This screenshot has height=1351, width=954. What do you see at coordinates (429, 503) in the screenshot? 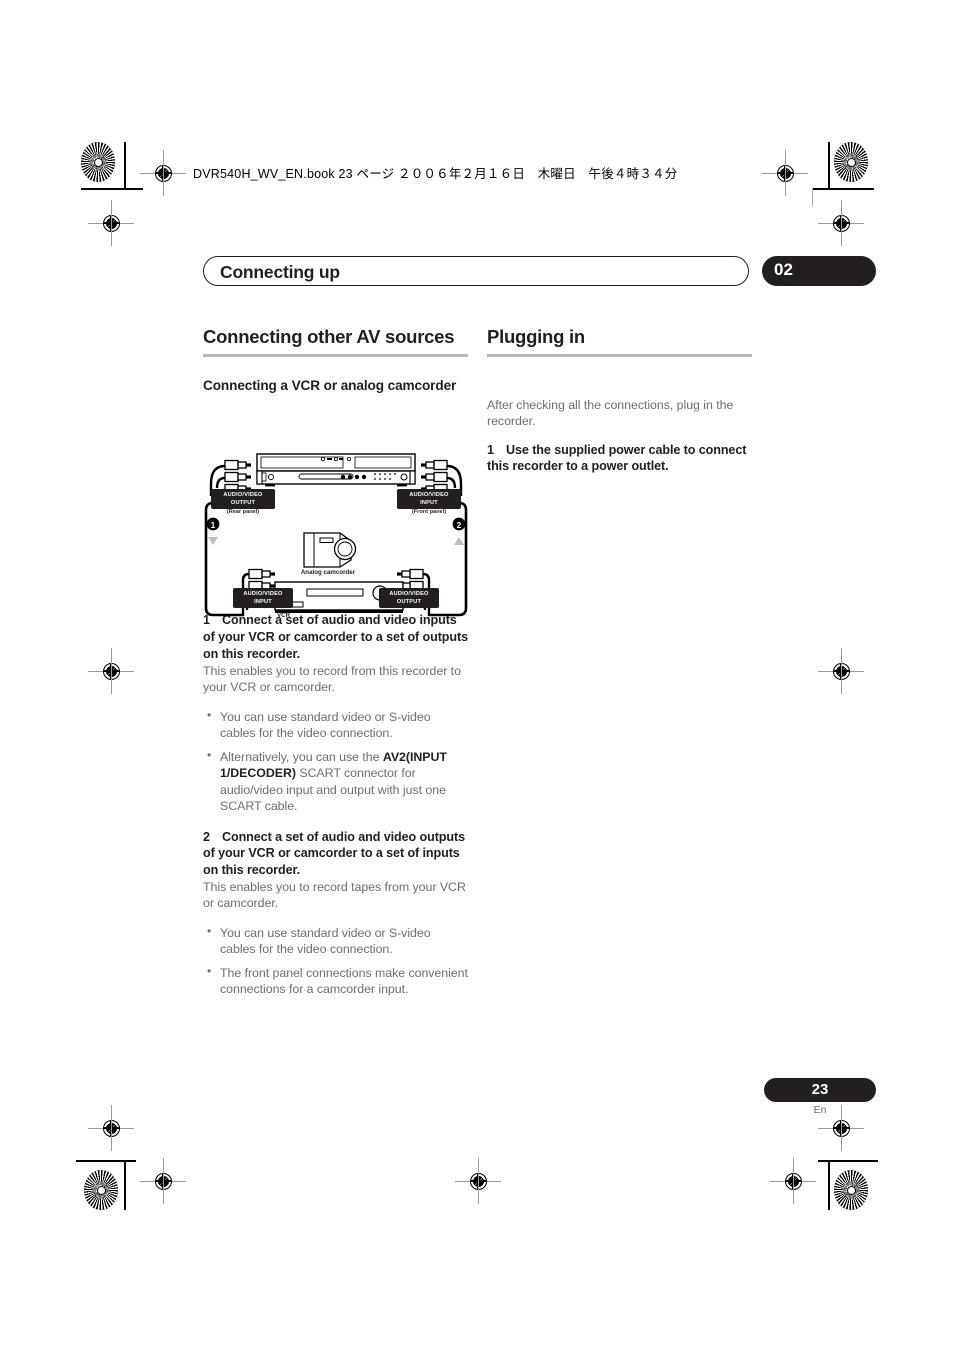
I see `figure-label-top-right-line2: INPUT` at bounding box center [429, 503].